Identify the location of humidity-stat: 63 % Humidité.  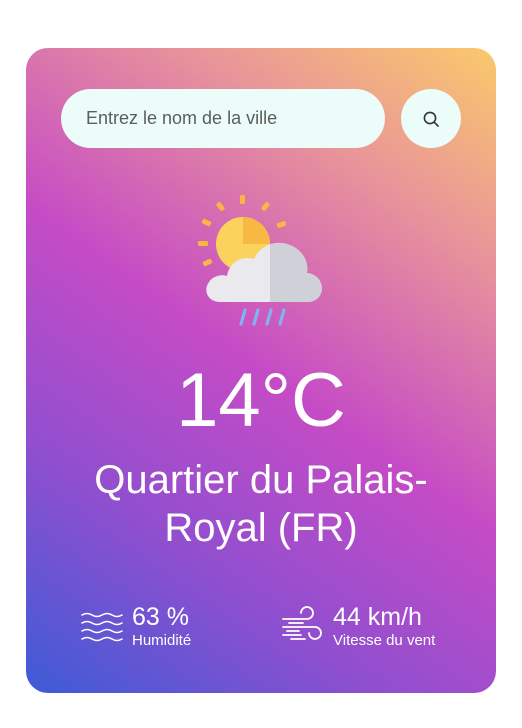
(135, 627).